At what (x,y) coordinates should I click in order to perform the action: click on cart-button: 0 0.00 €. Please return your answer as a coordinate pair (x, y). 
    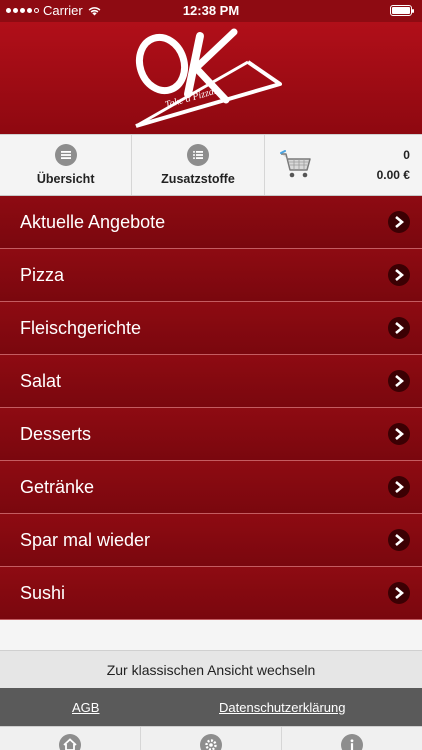
    Looking at the image, I should click on (343, 165).